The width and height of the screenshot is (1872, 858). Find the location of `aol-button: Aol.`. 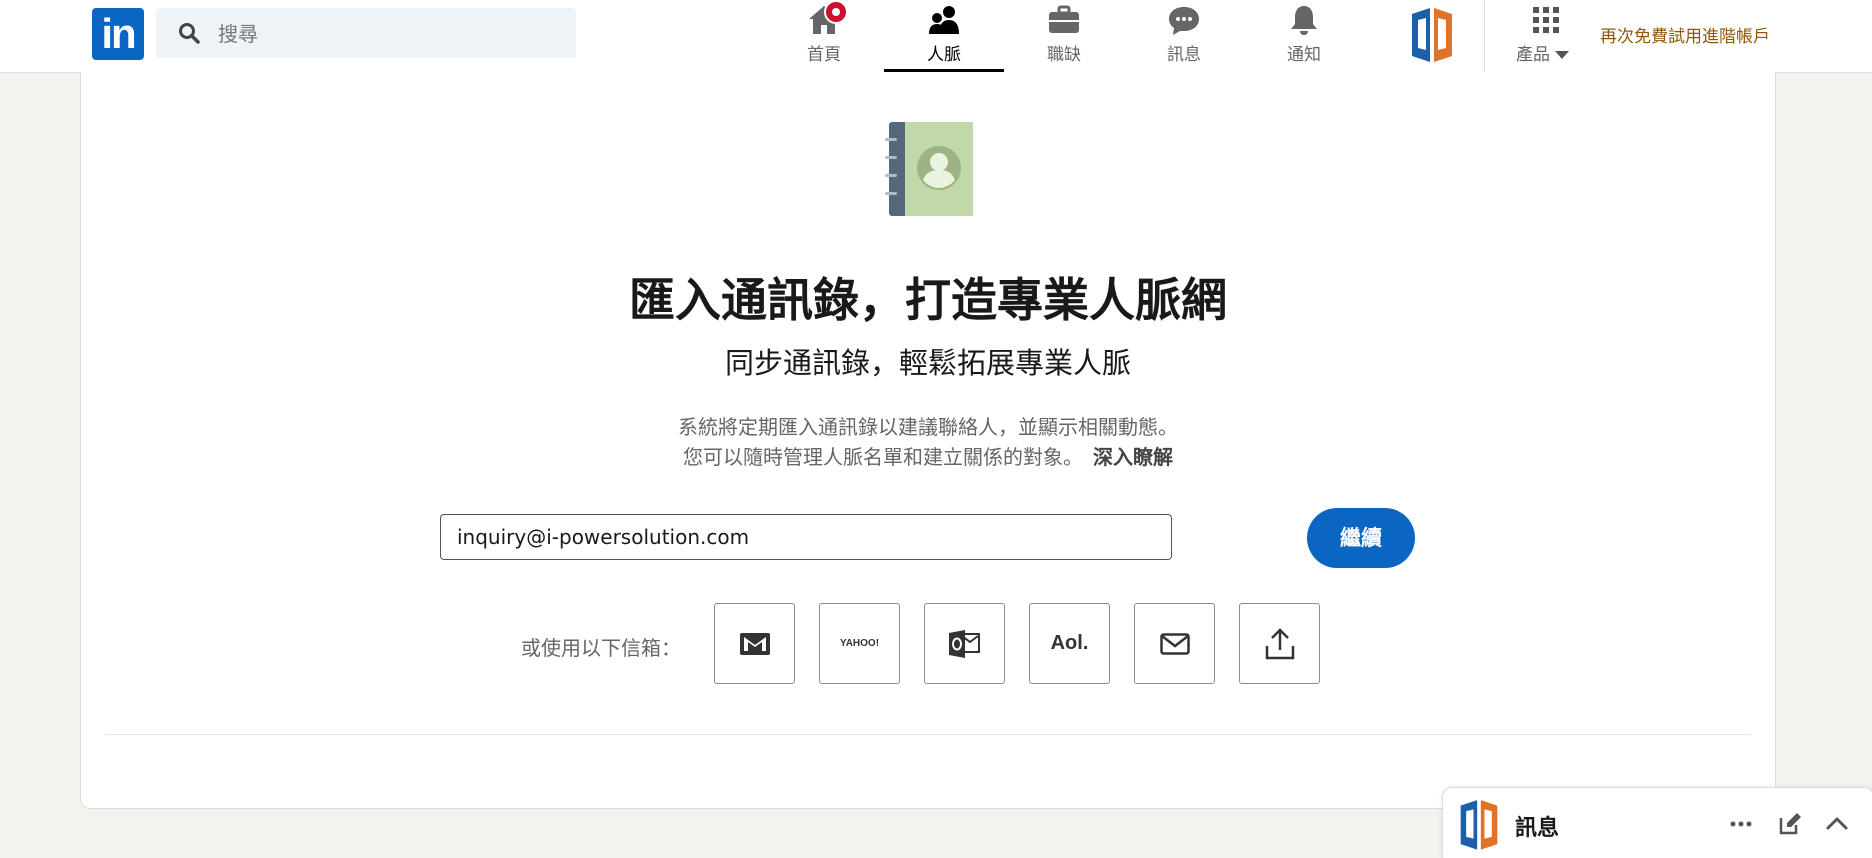

aol-button: Aol. is located at coordinates (1069, 643).